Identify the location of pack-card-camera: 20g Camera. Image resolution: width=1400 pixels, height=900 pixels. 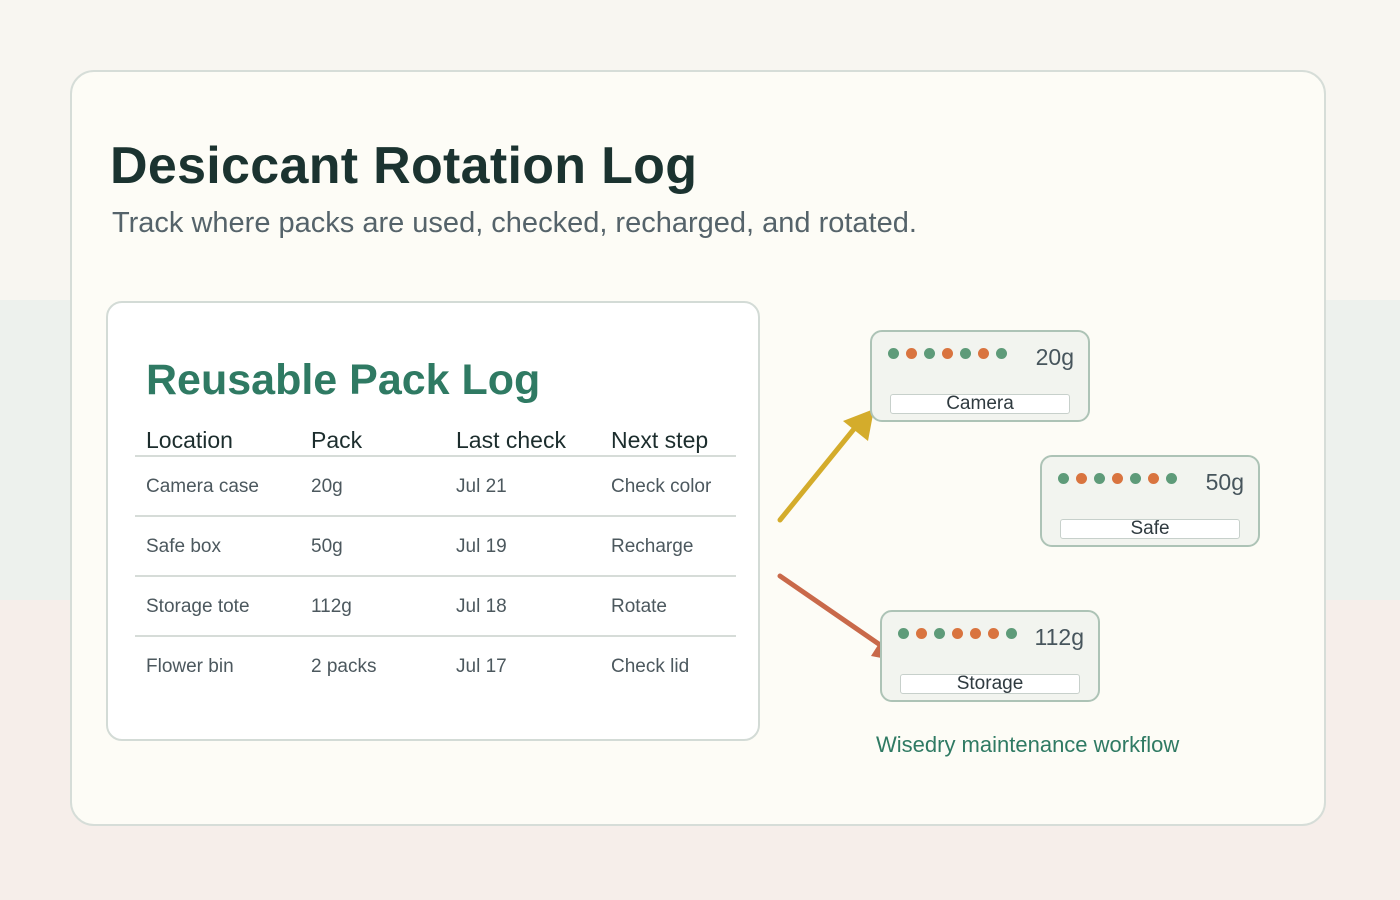
(980, 376).